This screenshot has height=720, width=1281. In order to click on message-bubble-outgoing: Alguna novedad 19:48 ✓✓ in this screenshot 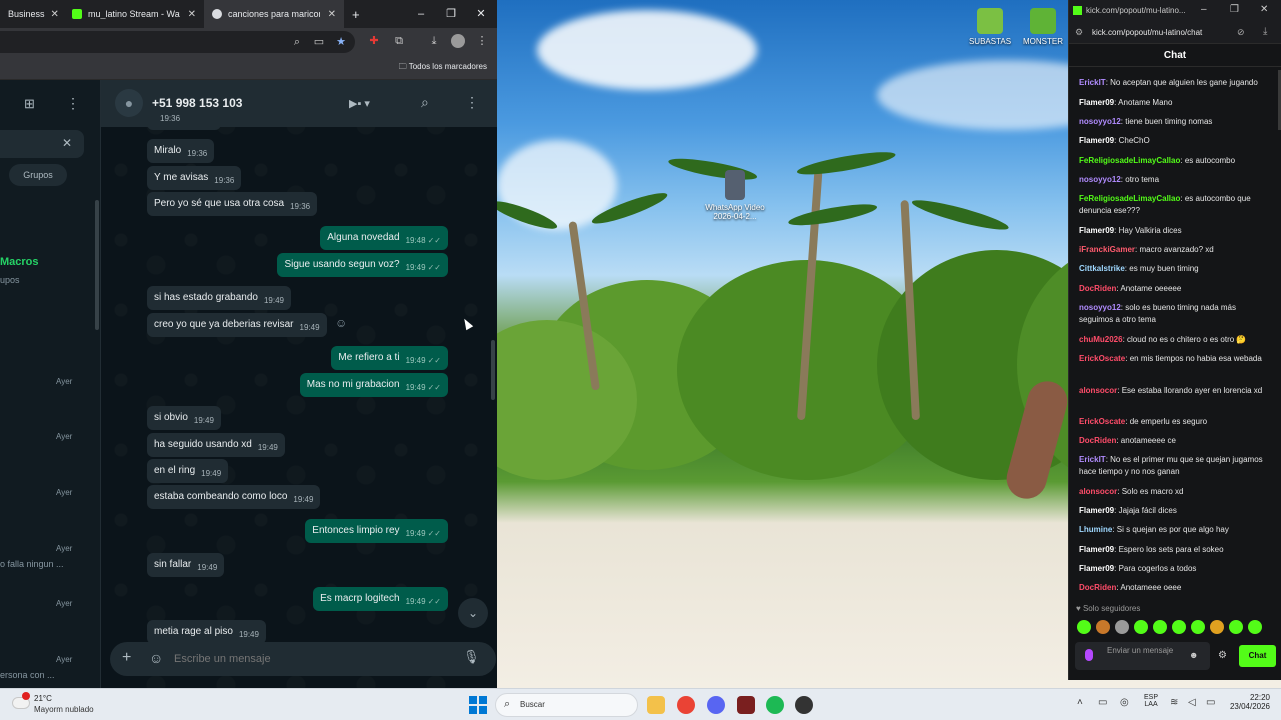, I will do `click(384, 238)`.